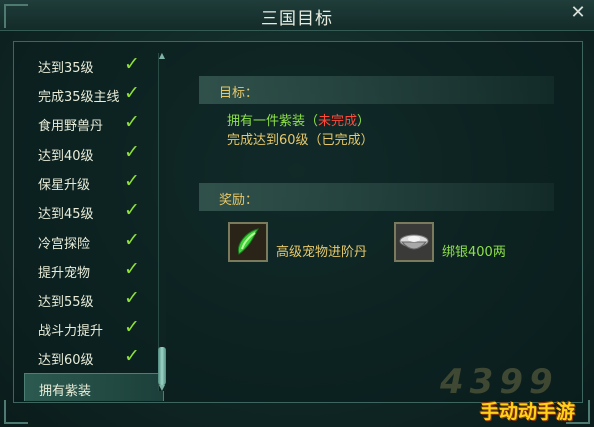 The height and width of the screenshot is (427, 594). Describe the element at coordinates (66, 360) in the screenshot. I see `list-item-label: 达到60级` at that location.